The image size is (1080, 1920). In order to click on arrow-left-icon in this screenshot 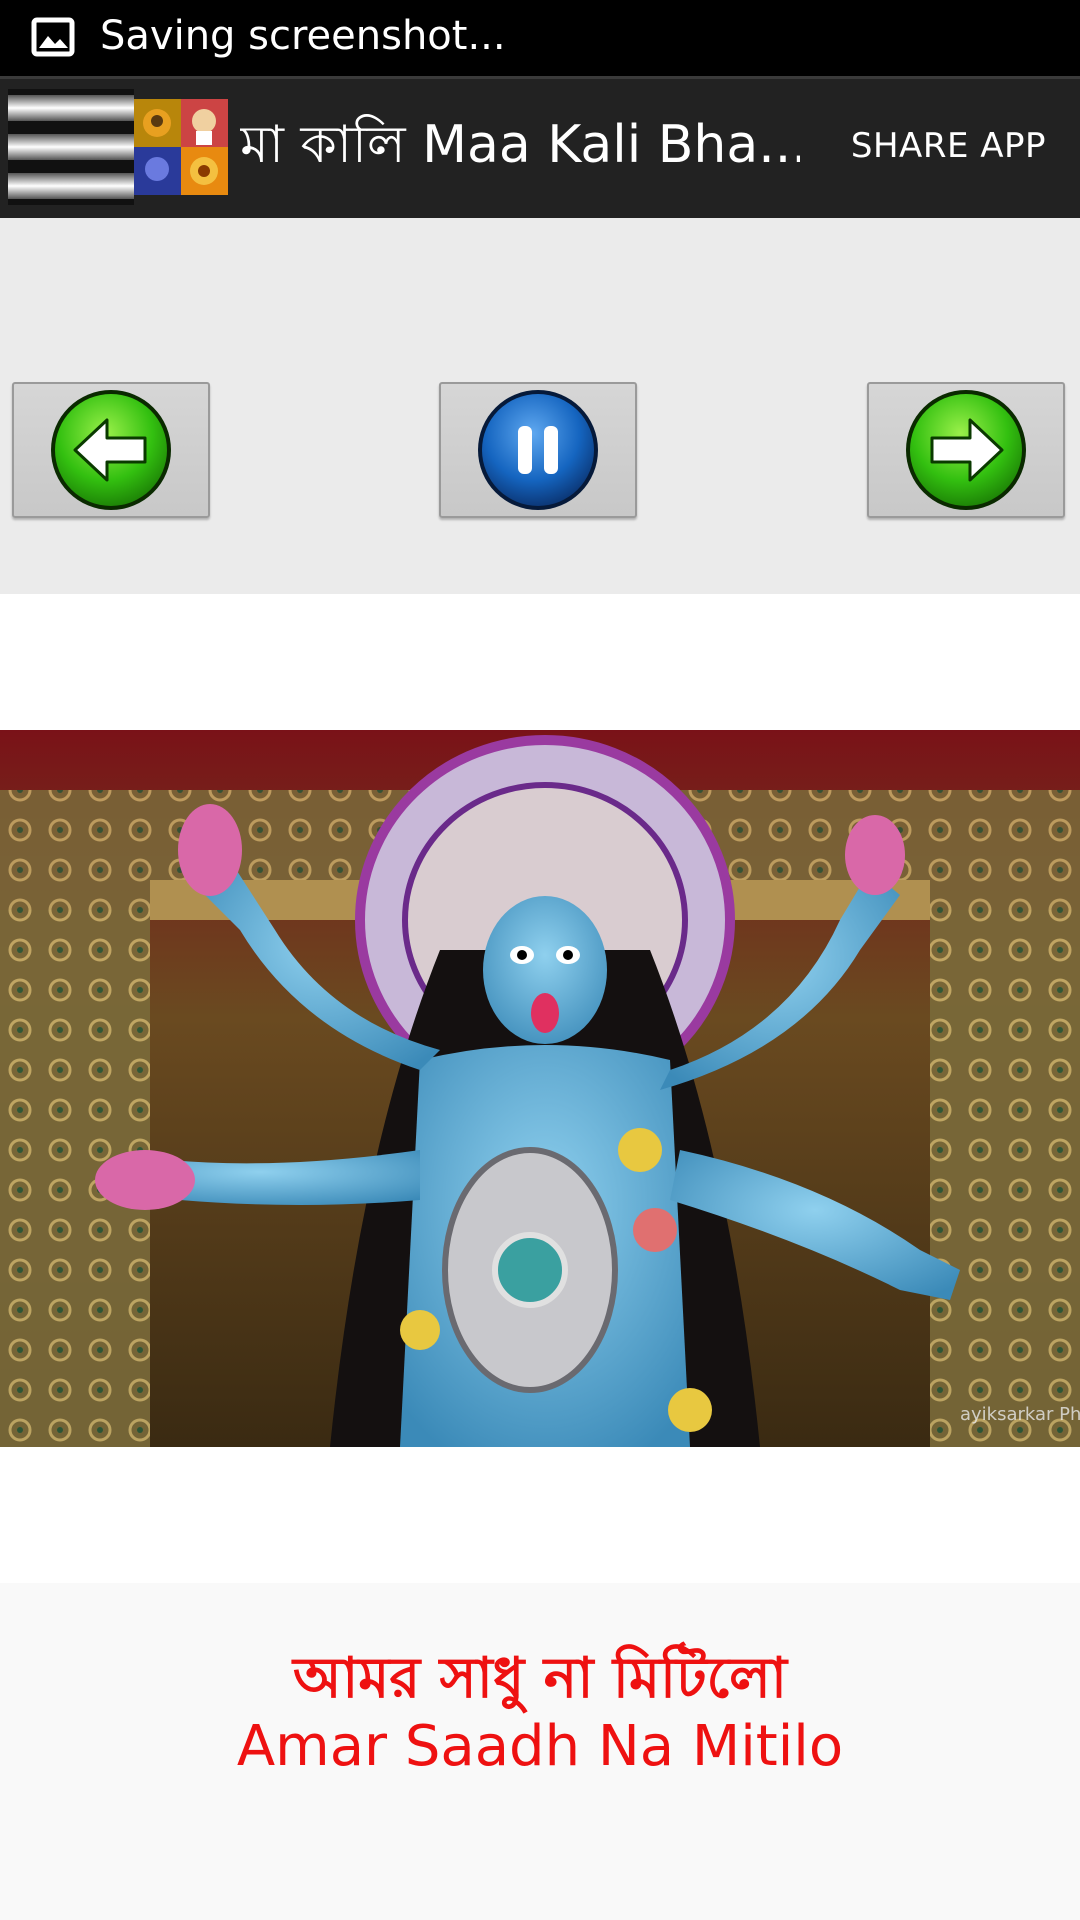, I will do `click(111, 450)`.